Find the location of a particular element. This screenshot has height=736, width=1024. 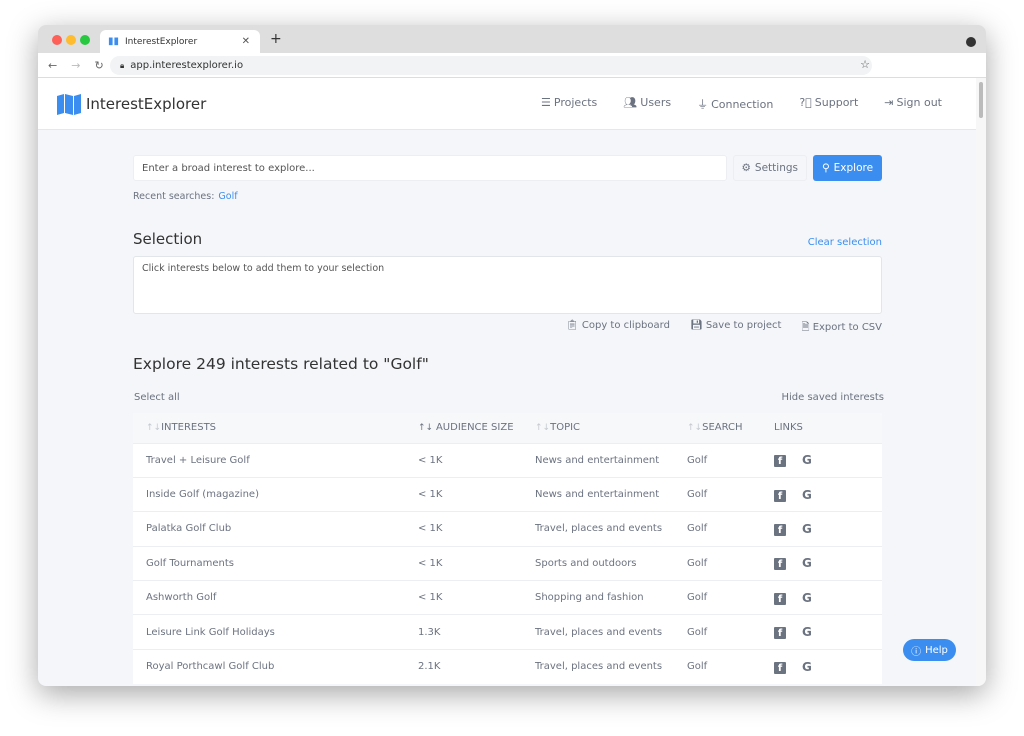

explore-button: ⚲ Explore is located at coordinates (847, 168).